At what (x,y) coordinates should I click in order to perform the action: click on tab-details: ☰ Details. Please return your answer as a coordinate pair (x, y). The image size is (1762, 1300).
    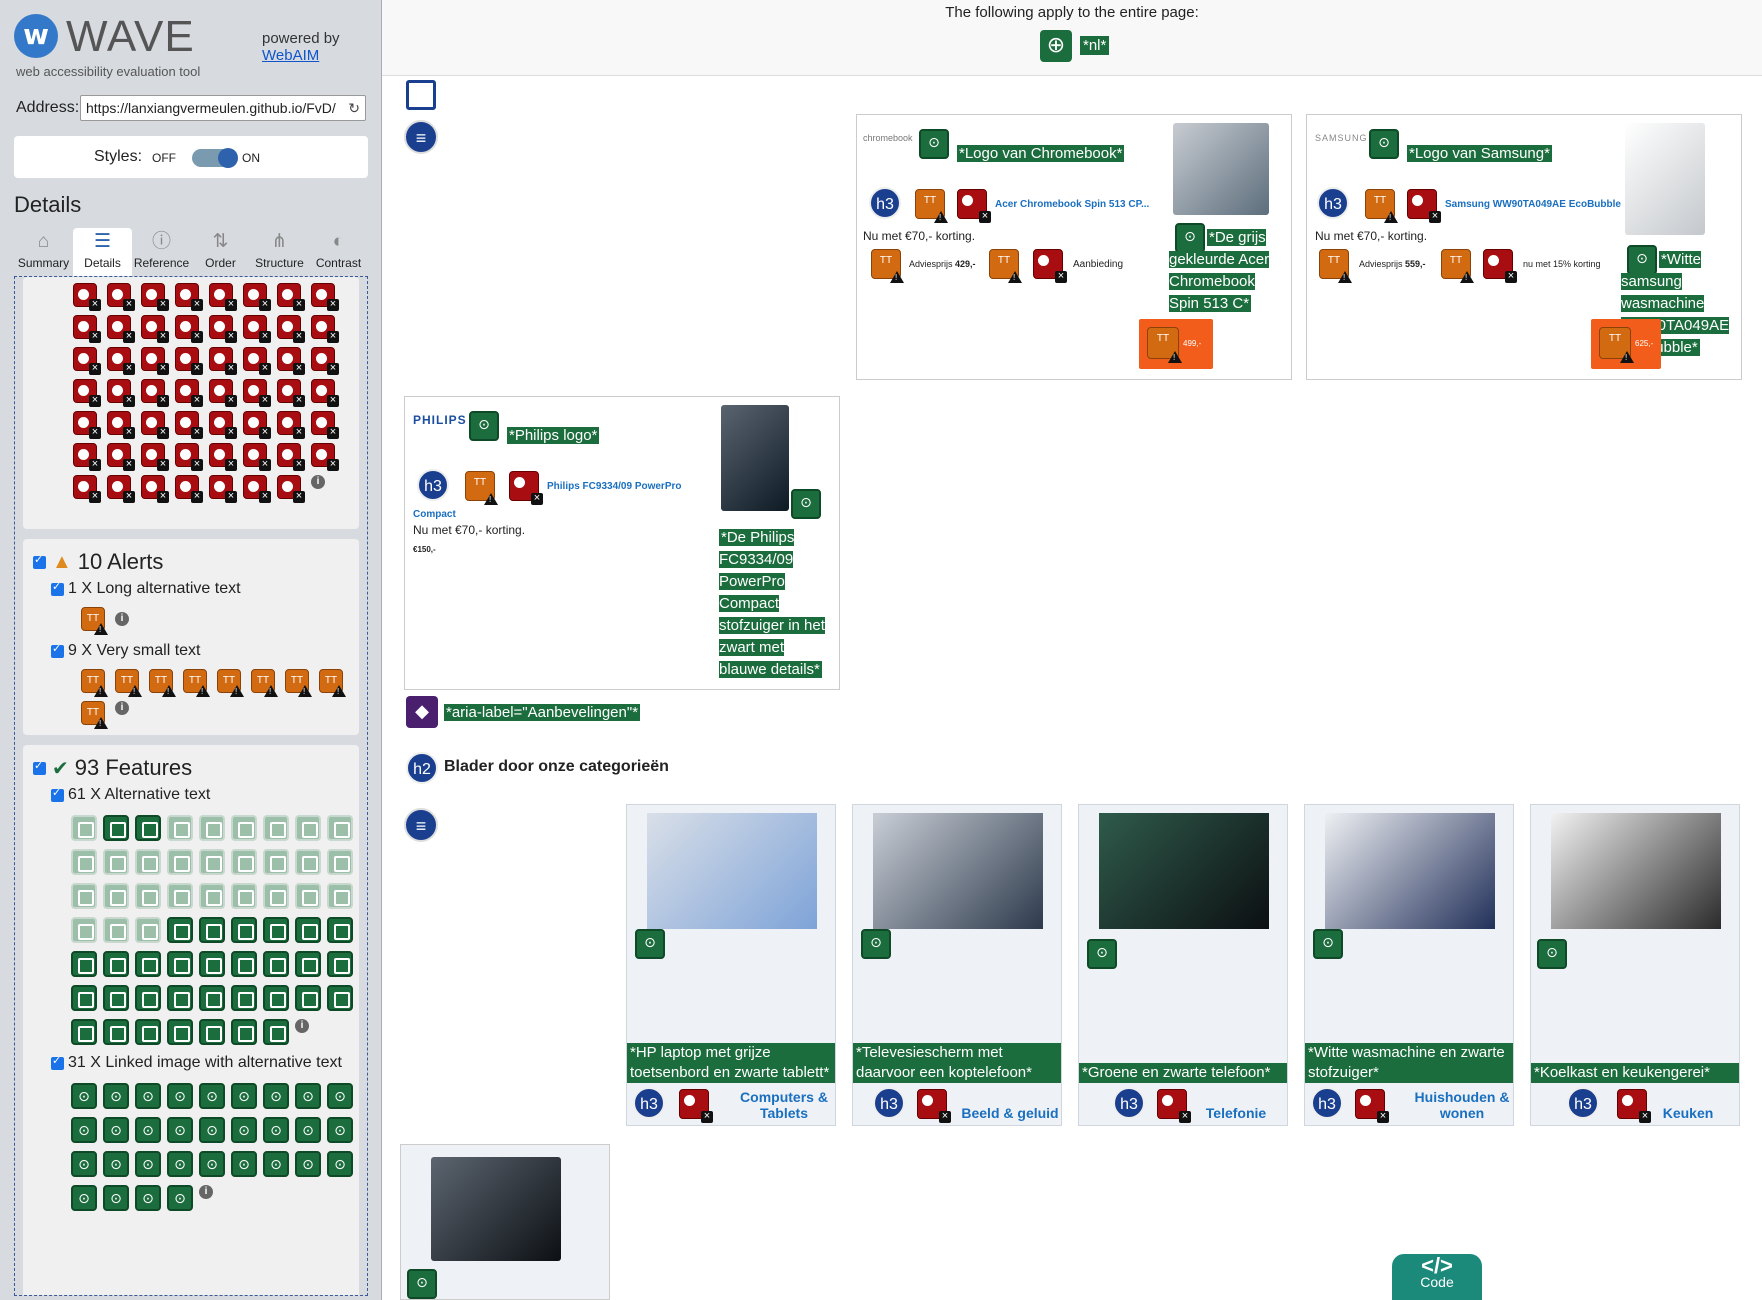
    Looking at the image, I should click on (102, 252).